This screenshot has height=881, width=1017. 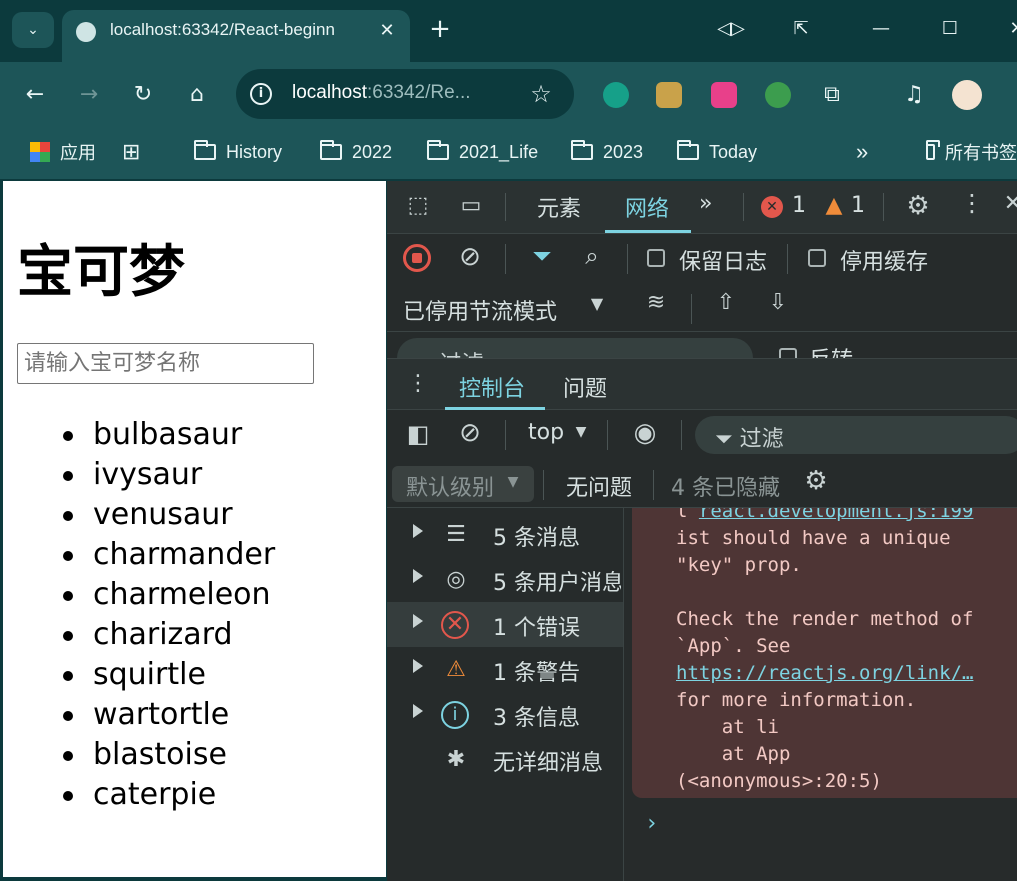 I want to click on no-issues-label: 无问题, so click(x=599, y=486).